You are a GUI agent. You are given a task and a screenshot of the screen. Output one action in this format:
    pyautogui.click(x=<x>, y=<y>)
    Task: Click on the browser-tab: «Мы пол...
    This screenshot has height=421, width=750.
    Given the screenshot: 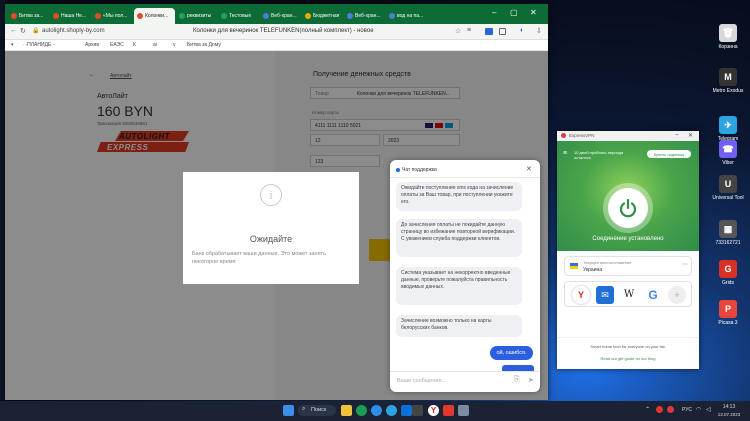 What is the action you would take?
    pyautogui.click(x=112, y=16)
    